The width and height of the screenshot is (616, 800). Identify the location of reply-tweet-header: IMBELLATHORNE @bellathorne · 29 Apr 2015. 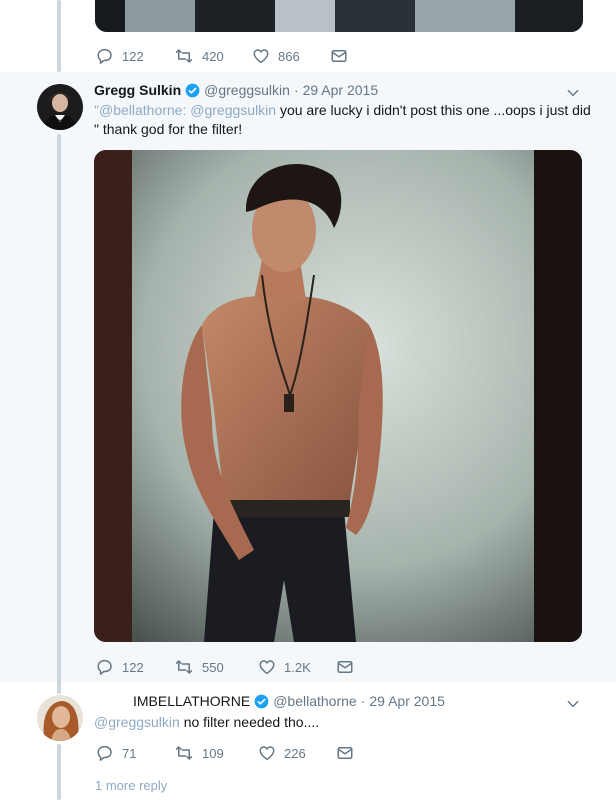
(289, 701).